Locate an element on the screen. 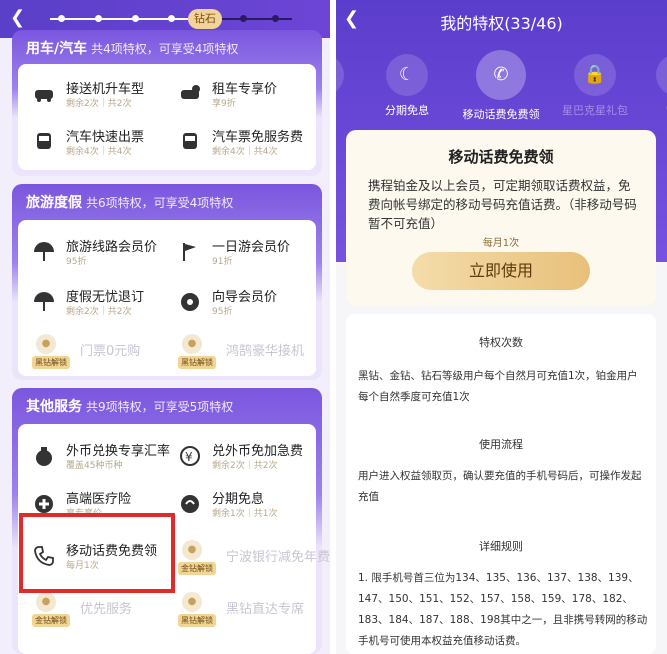 Image resolution: width=667 pixels, height=654 pixels. section-header: 其他服务 共9项特权，可享受5项特权 is located at coordinates (129, 406).